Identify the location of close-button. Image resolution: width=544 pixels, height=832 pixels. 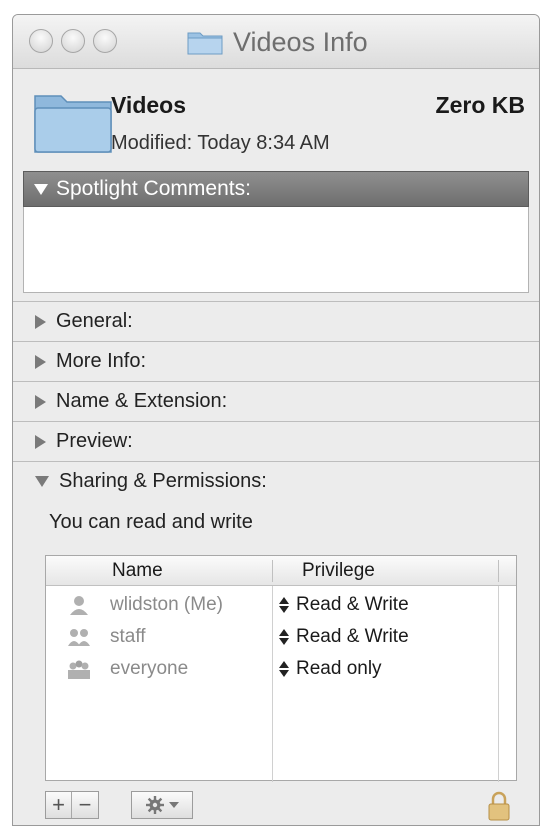
(41, 41).